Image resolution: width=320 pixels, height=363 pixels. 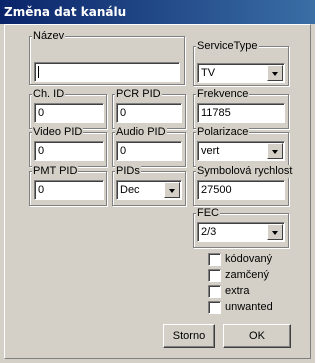 I want to click on fec-select: 2/3, so click(x=241, y=232).